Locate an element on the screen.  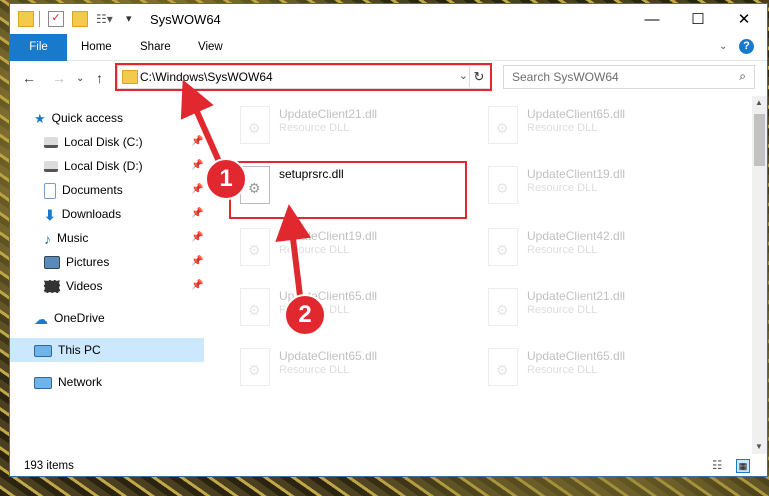
scroll-up-icon: ▲ is located at coordinates (759, 102).